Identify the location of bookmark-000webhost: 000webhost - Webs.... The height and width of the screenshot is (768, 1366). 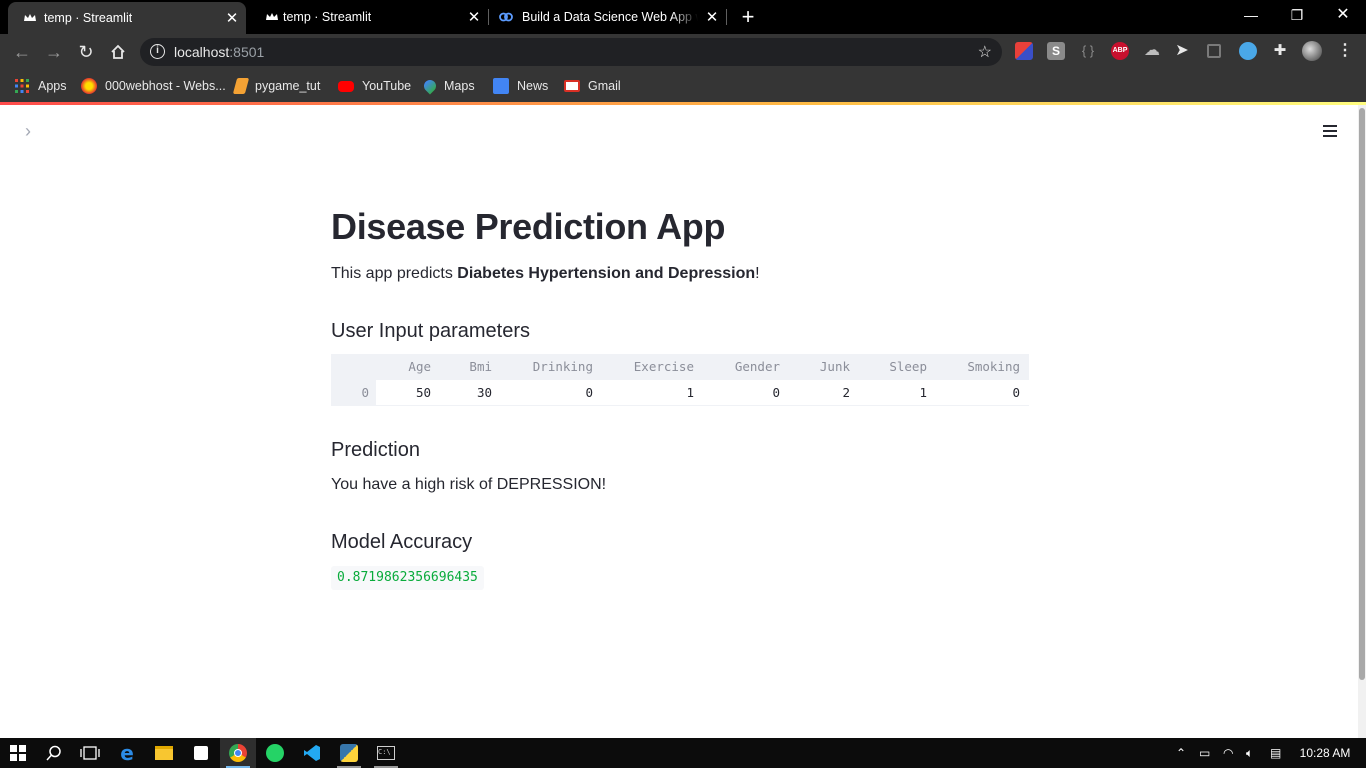
(153, 86).